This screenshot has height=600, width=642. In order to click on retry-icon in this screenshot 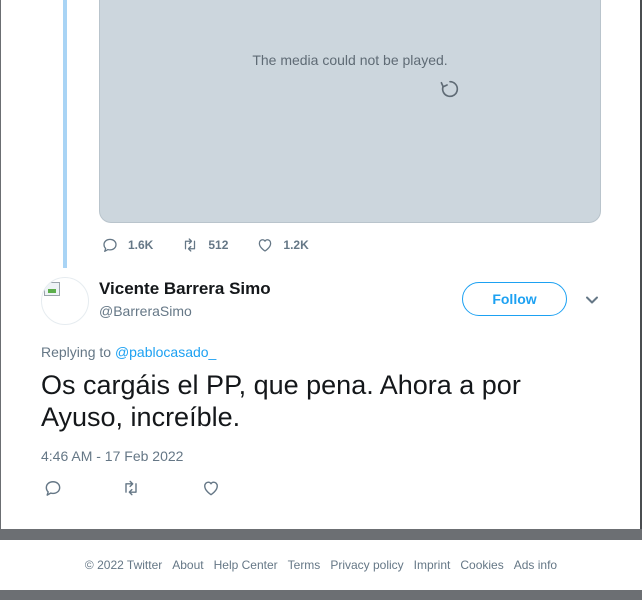, I will do `click(450, 89)`.